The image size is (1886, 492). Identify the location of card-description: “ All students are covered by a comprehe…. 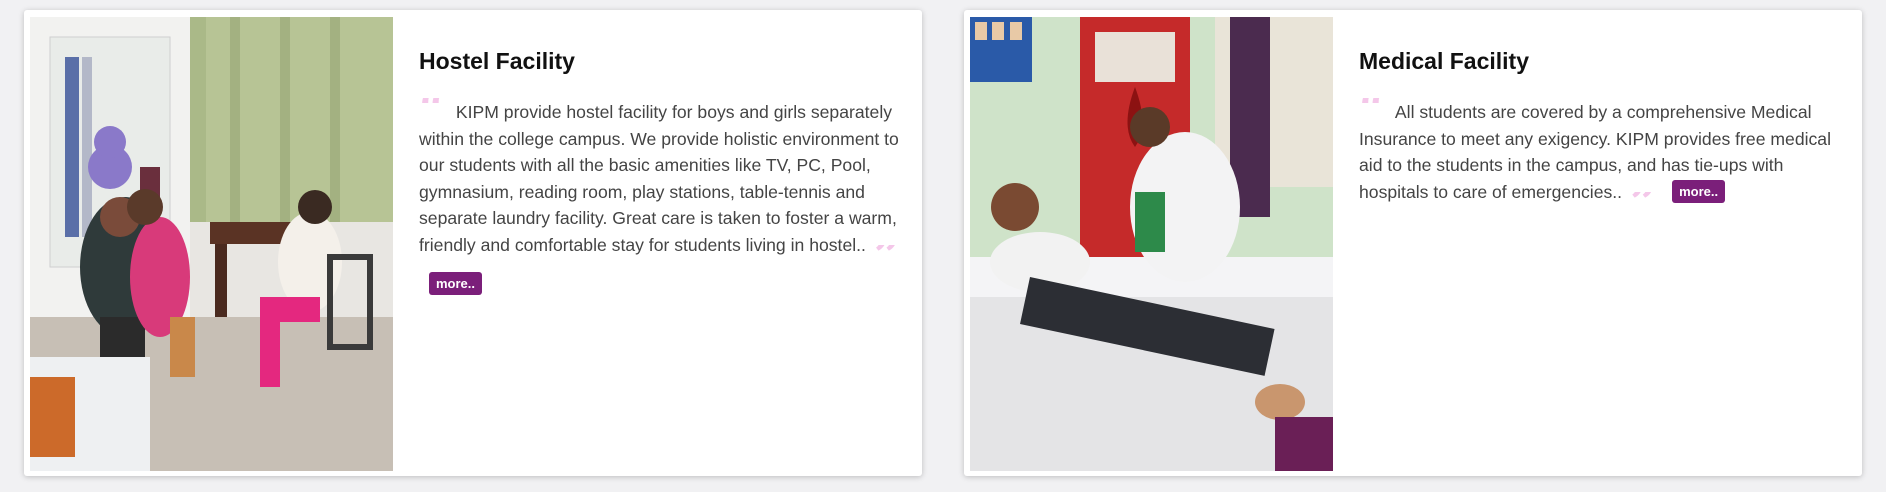
(1604, 158).